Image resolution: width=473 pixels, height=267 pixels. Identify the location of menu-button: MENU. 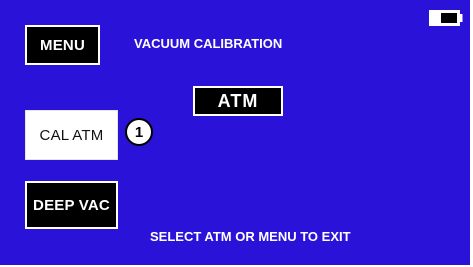
(62, 45).